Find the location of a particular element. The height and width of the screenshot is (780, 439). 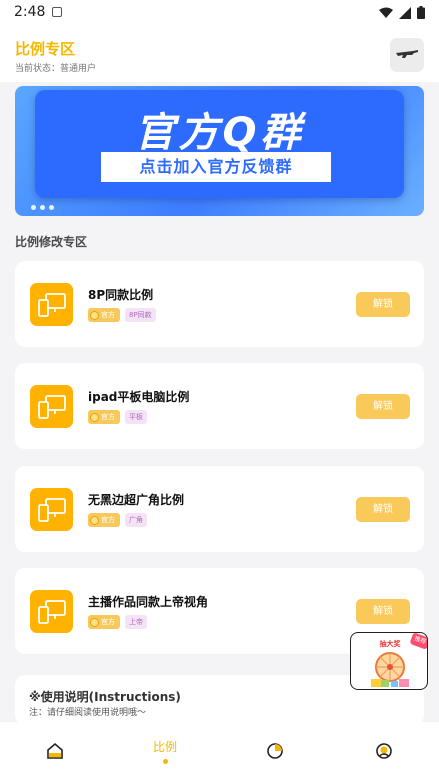

kind-tag: 8P同款 is located at coordinates (140, 315).